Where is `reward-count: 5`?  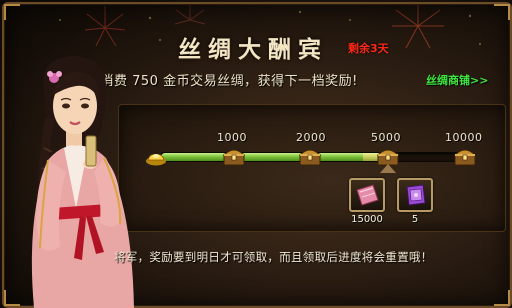
reward-count: 5 is located at coordinates (415, 219).